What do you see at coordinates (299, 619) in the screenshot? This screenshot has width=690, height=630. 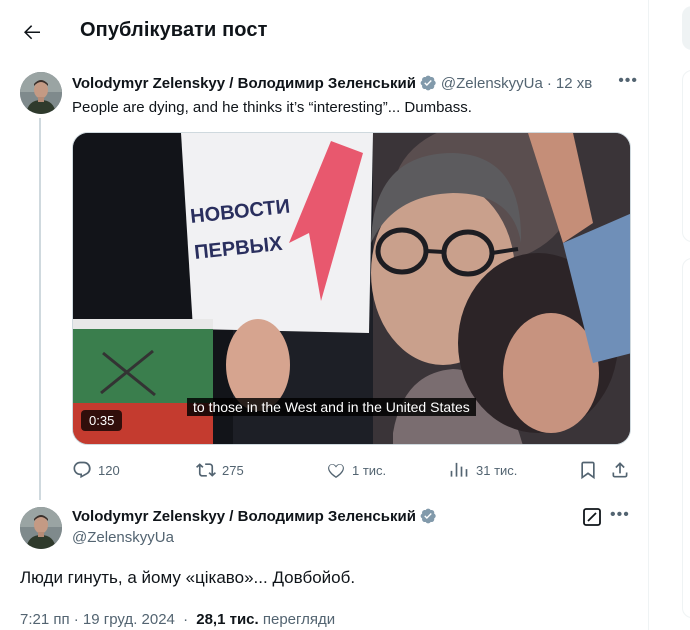 I see `views-label: перегляди` at bounding box center [299, 619].